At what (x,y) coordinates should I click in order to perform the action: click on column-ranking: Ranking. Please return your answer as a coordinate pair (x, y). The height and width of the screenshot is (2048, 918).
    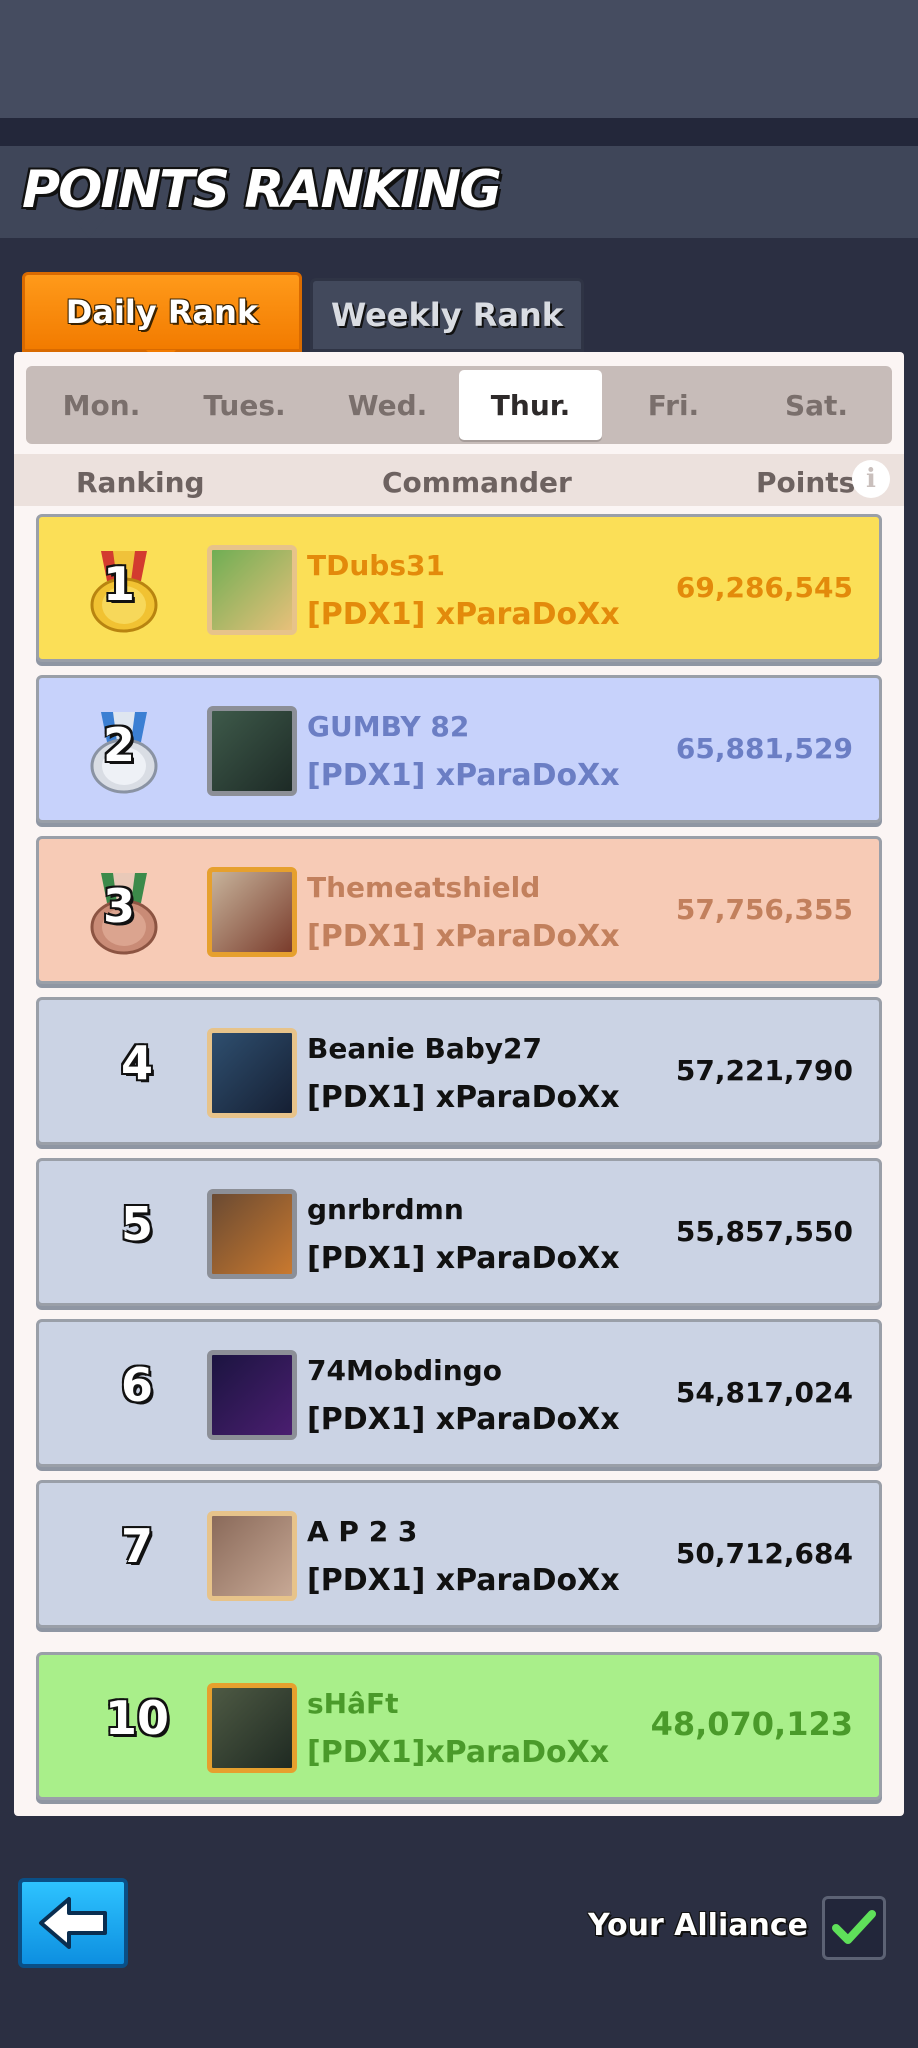
    Looking at the image, I should click on (140, 482).